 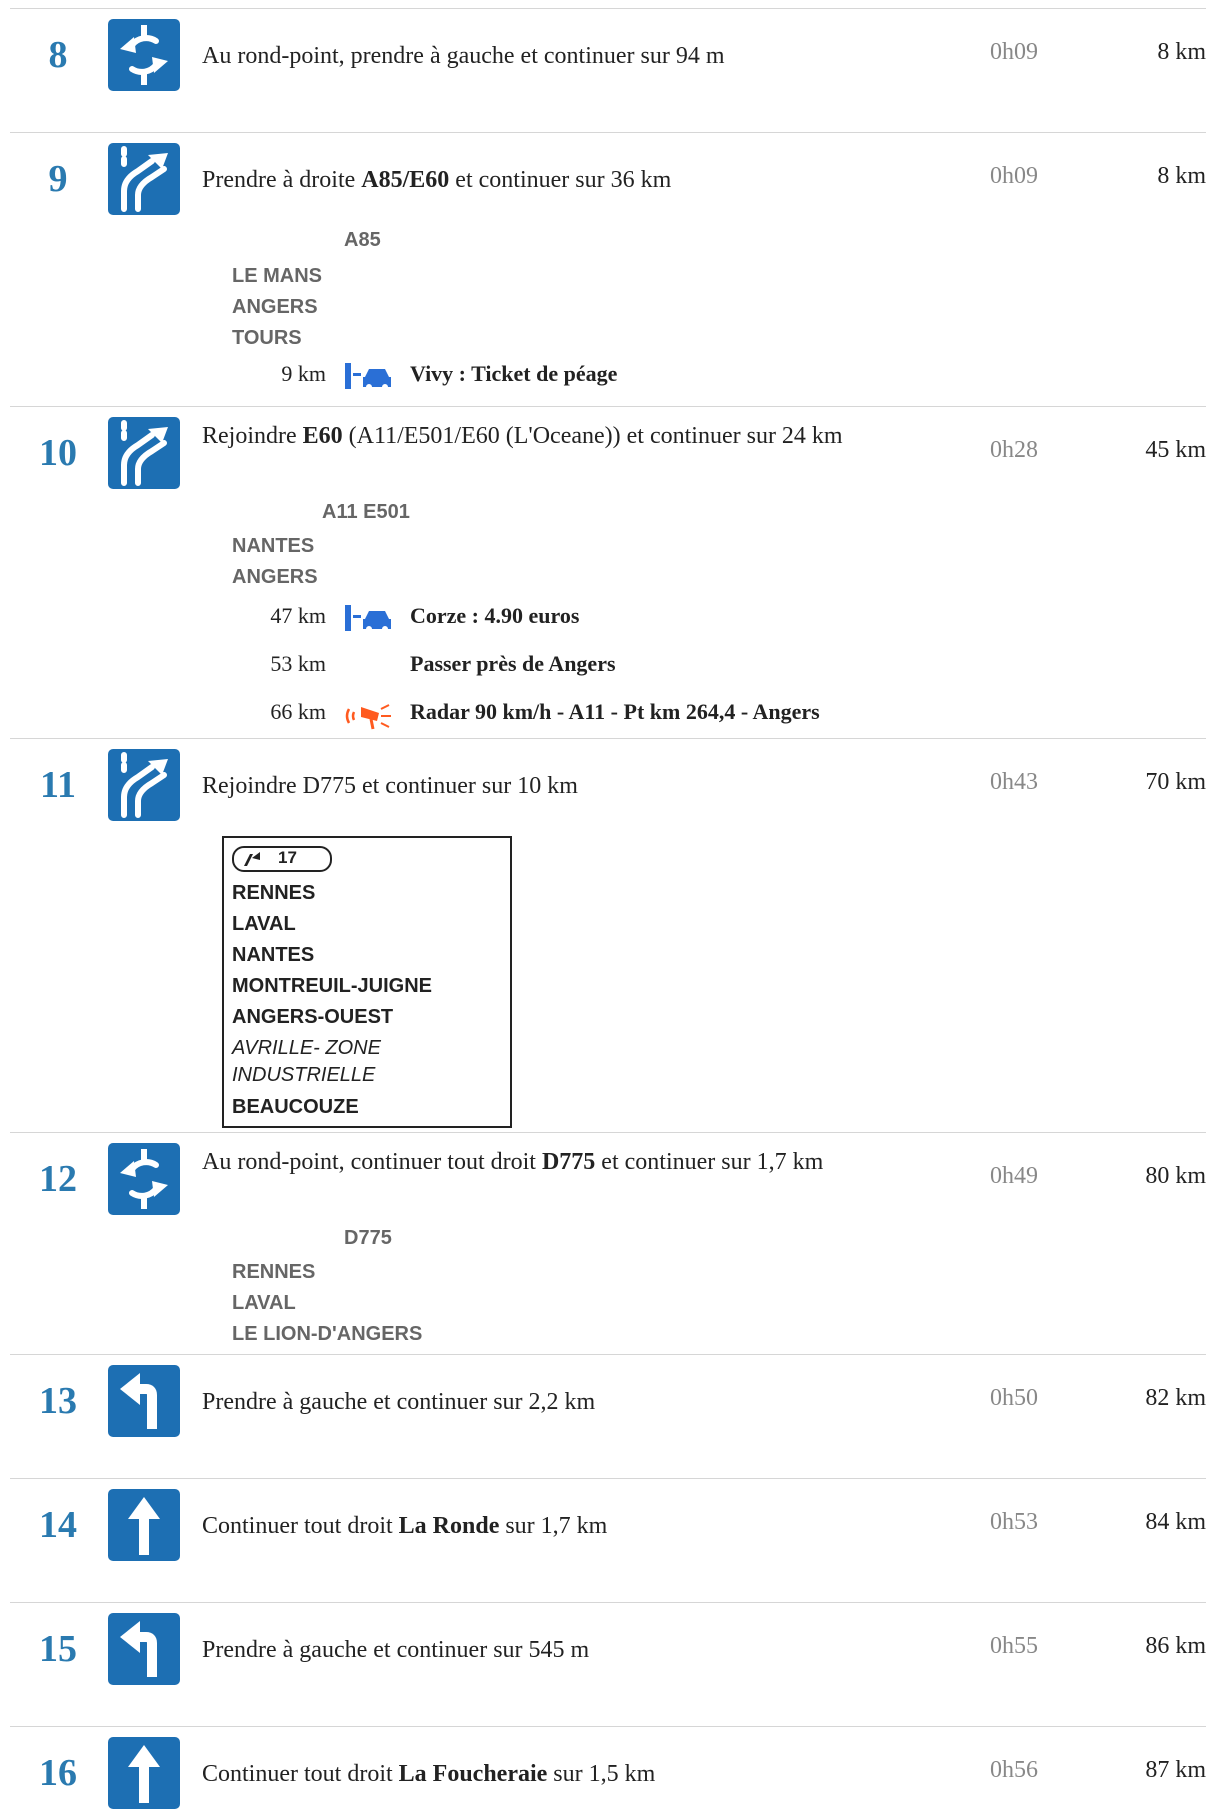 I want to click on sign-road: A85, so click(x=362, y=240).